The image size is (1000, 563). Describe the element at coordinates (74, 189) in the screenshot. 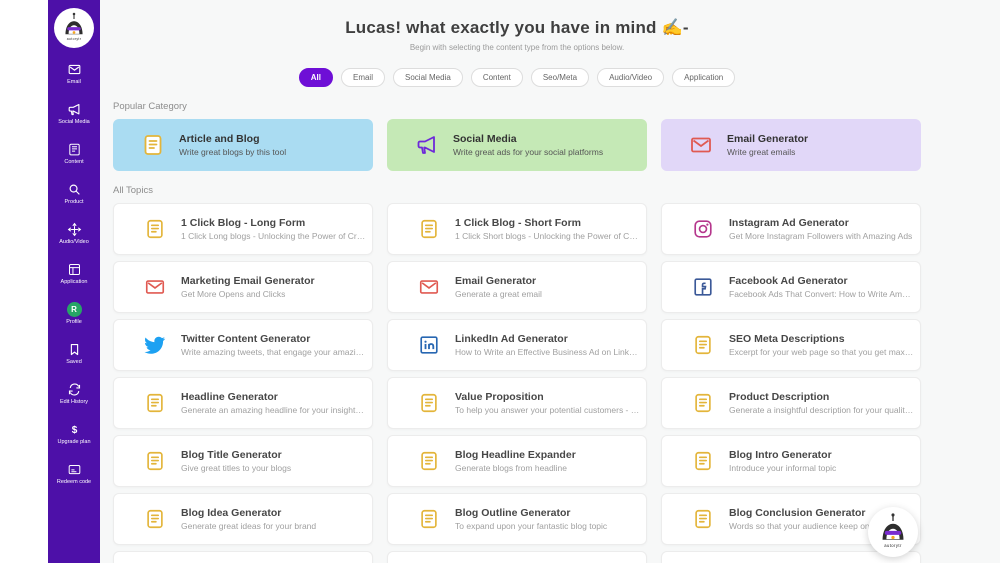

I see `search-icon` at that location.